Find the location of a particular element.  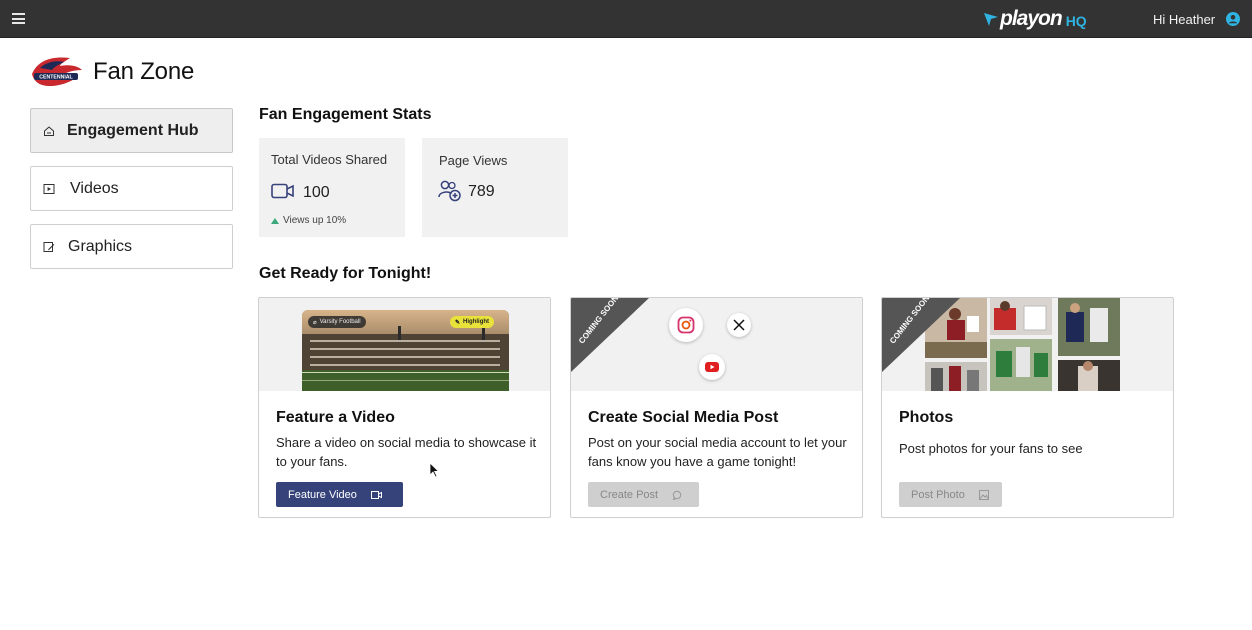

stat-card-page-views: Page Views 789 is located at coordinates (495, 187).